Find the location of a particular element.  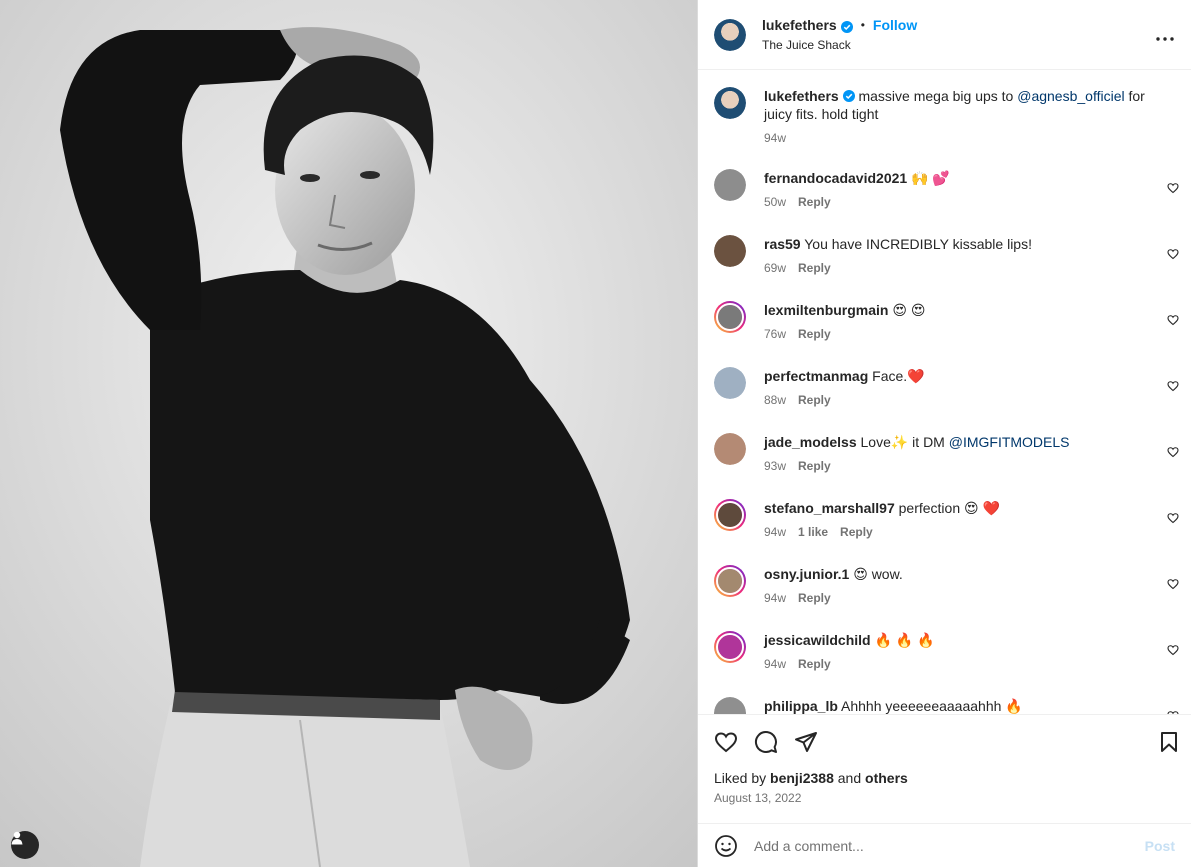

more-options-button is located at coordinates (1165, 36).